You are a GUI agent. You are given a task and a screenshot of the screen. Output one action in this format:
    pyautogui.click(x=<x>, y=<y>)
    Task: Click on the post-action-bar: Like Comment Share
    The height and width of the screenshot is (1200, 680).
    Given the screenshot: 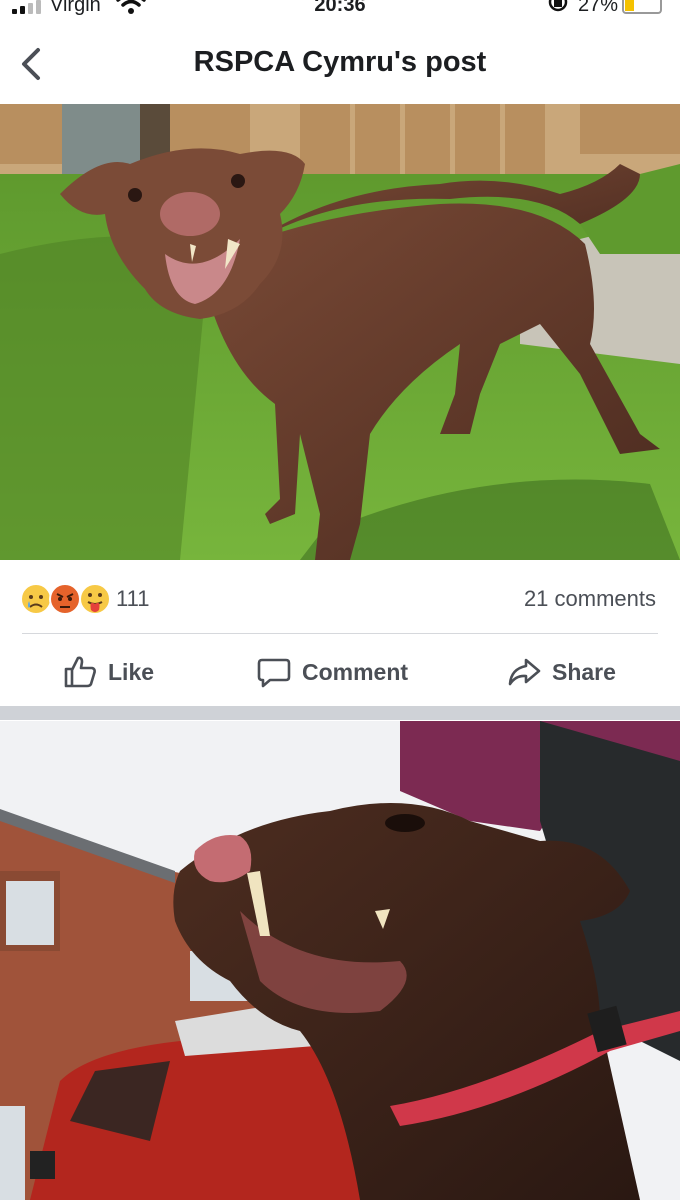 What is the action you would take?
    pyautogui.click(x=340, y=672)
    